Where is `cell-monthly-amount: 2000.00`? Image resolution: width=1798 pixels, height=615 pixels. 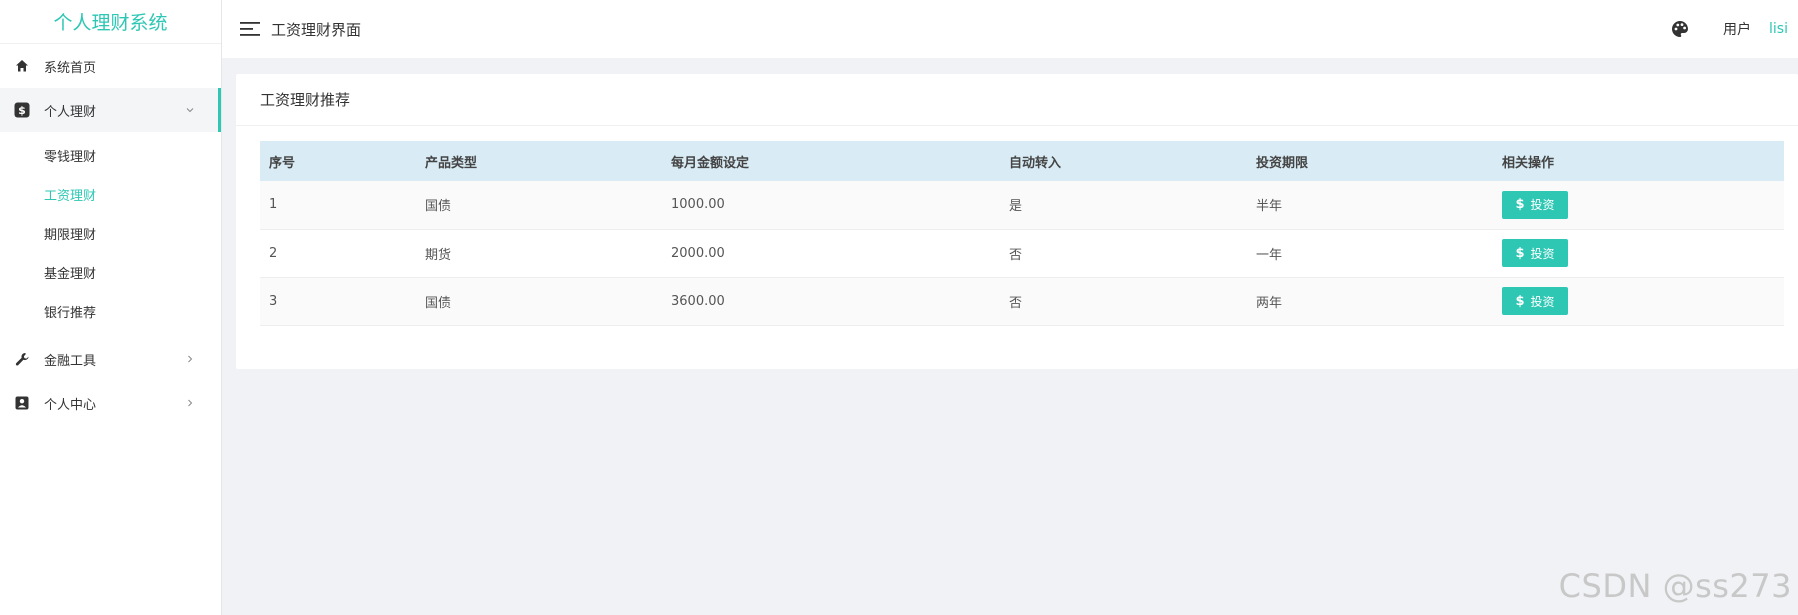 cell-monthly-amount: 2000.00 is located at coordinates (831, 253).